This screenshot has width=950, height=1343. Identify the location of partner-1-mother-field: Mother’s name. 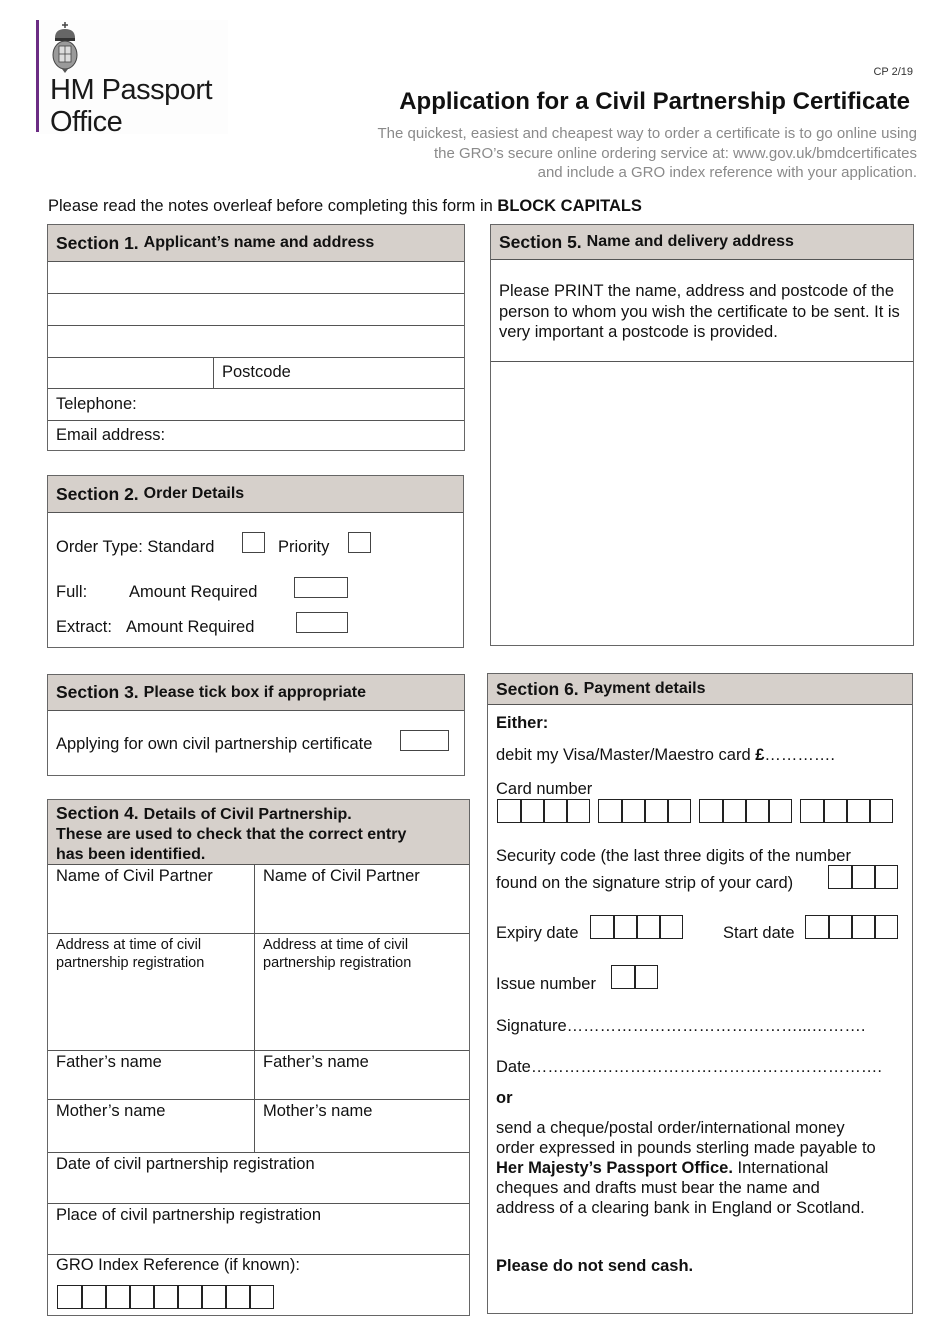
(151, 1126).